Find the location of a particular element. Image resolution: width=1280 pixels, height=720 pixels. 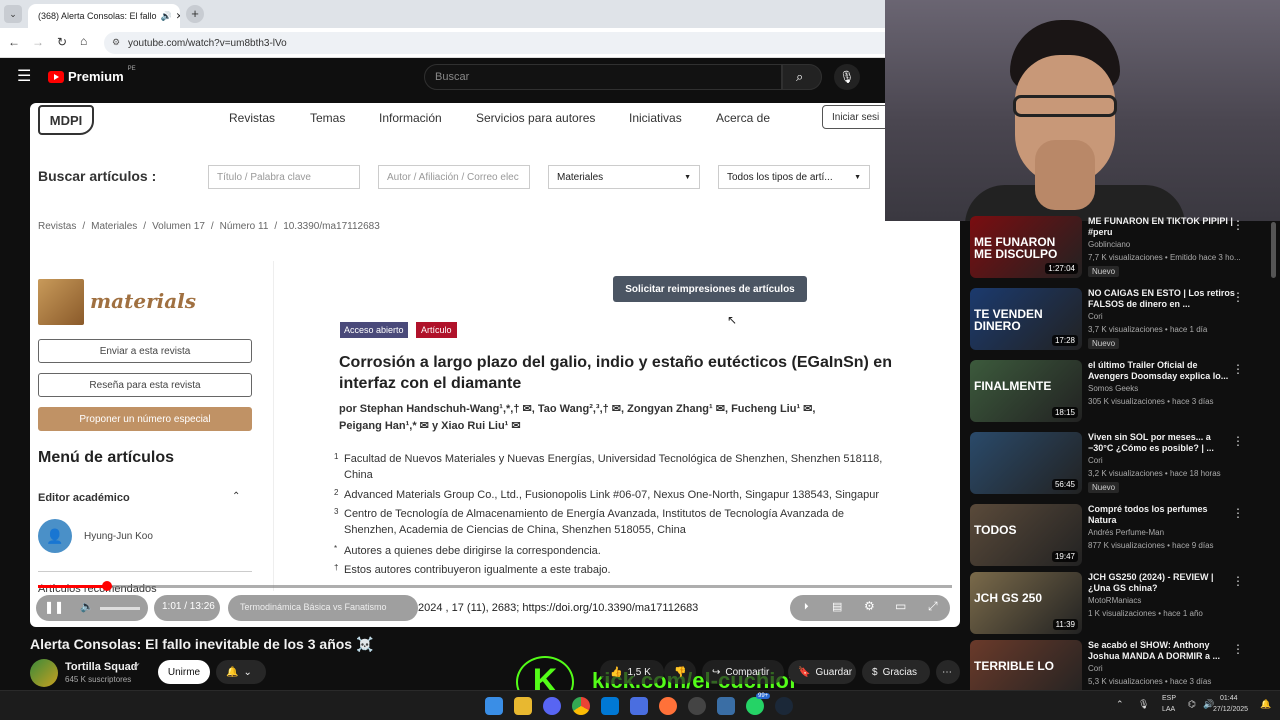

breadcrumb-volumen: Volumen 17 is located at coordinates (178, 226).